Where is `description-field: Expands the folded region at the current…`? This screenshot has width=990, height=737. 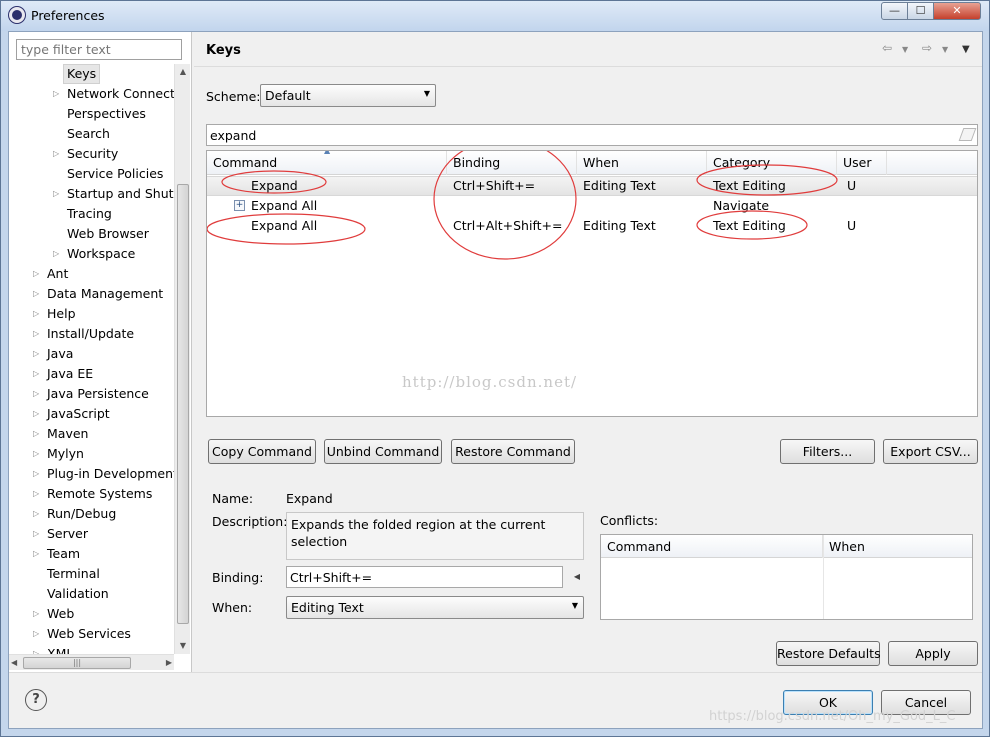 description-field: Expands the folded region at the current… is located at coordinates (435, 536).